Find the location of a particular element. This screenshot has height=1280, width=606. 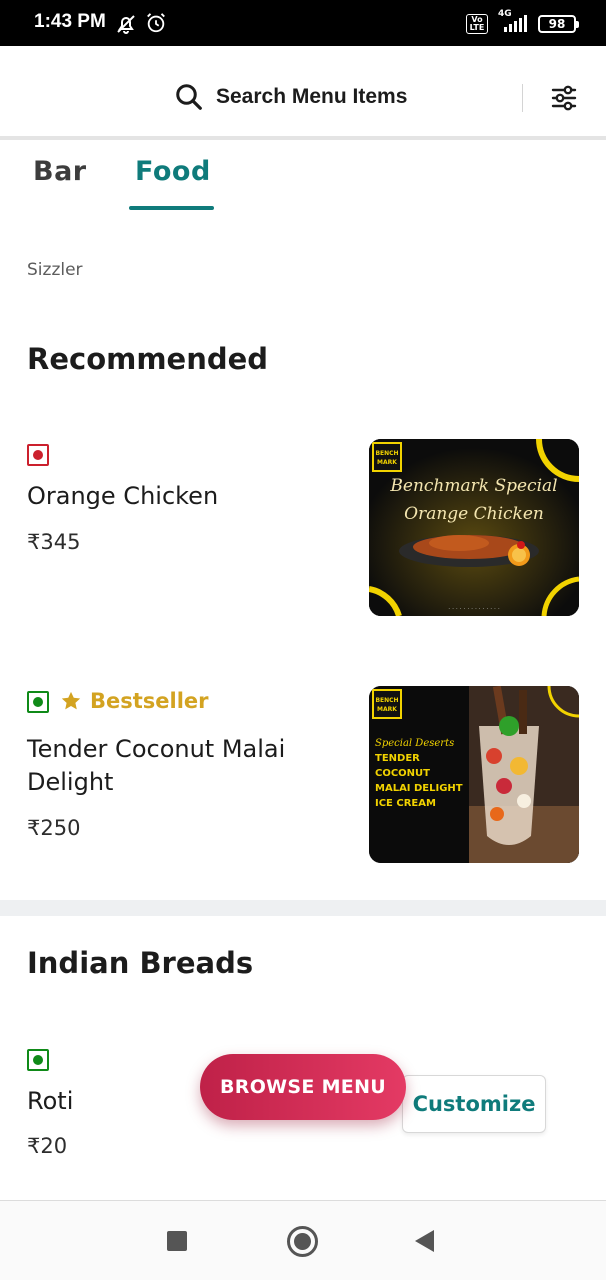

tab-food: Food is located at coordinates (173, 171).